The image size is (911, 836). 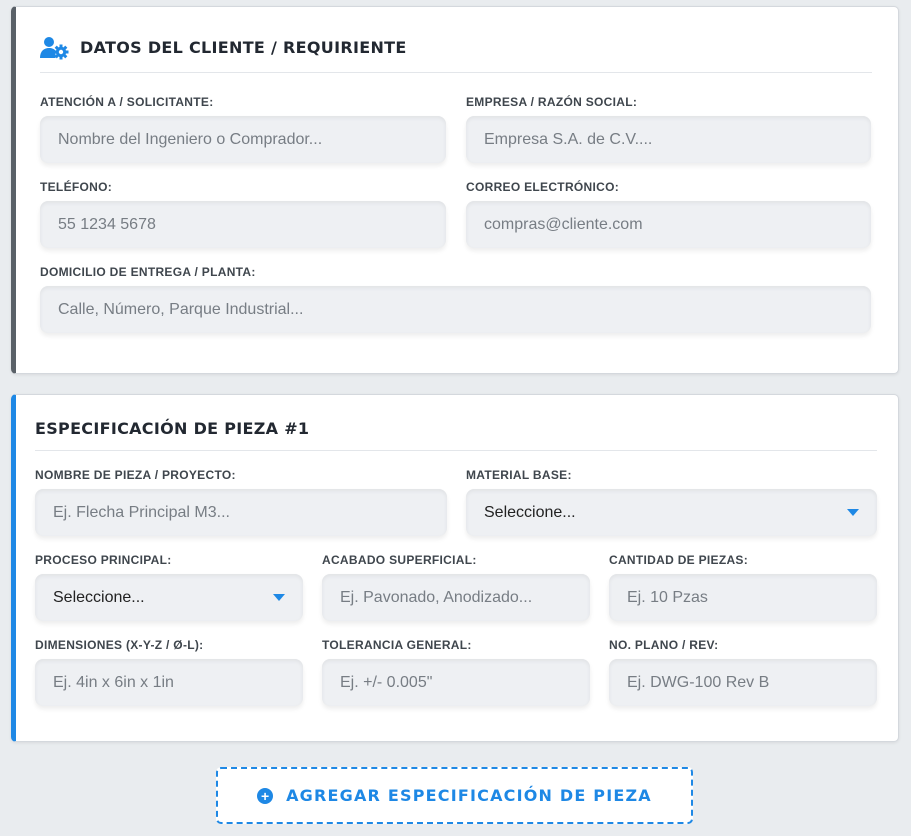 I want to click on dimensions-input, so click(x=169, y=682).